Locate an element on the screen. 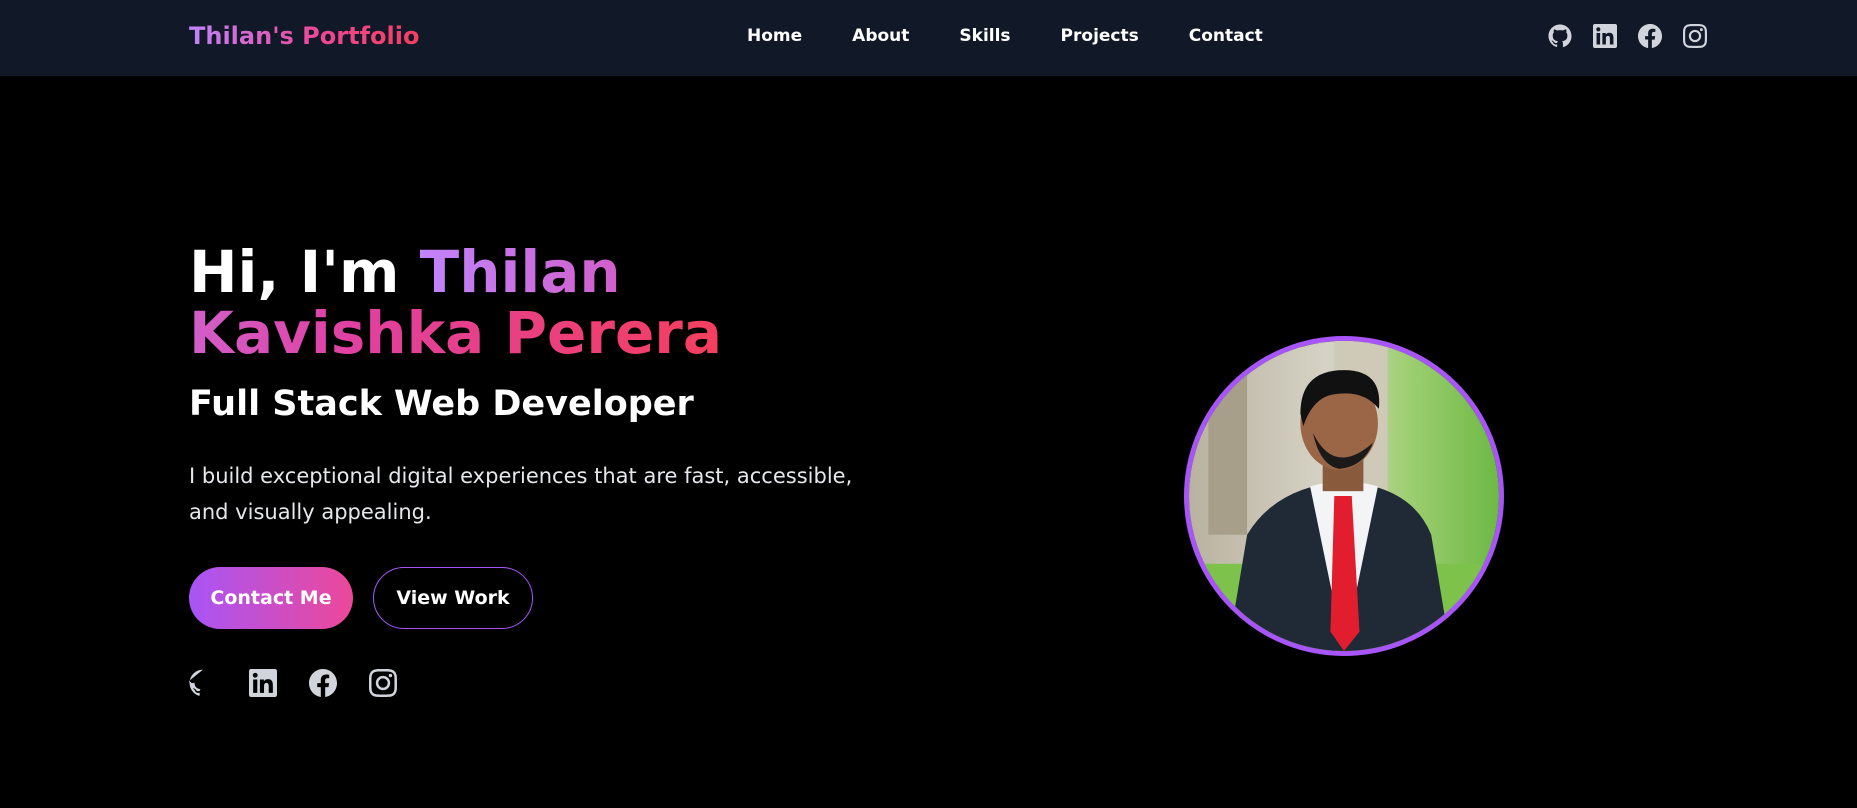 Image resolution: width=1857 pixels, height=808 pixels. nav-link-skills: Skills is located at coordinates (984, 36).